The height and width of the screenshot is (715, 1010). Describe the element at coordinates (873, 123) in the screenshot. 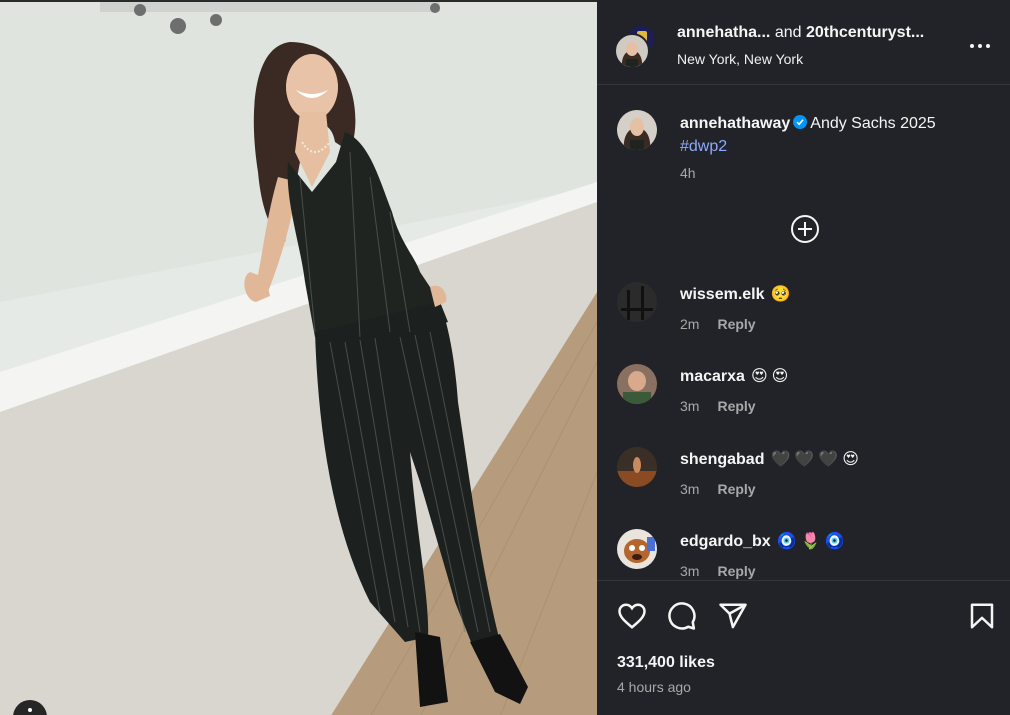

I see `caption-text: Andy Sachs 2025` at that location.